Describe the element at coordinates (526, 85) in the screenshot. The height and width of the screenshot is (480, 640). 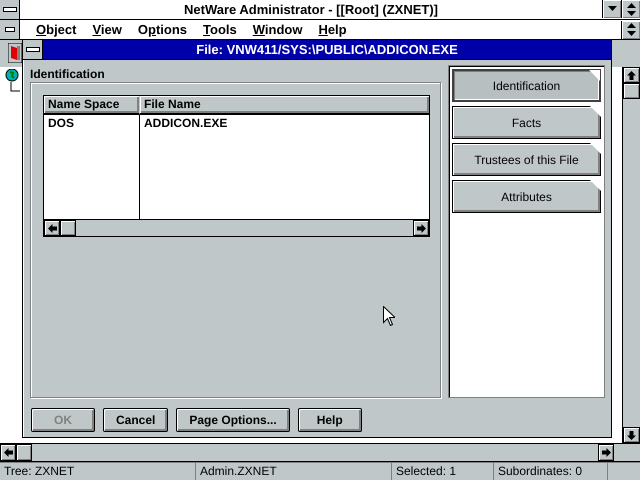
I see `page-button: Identification` at that location.